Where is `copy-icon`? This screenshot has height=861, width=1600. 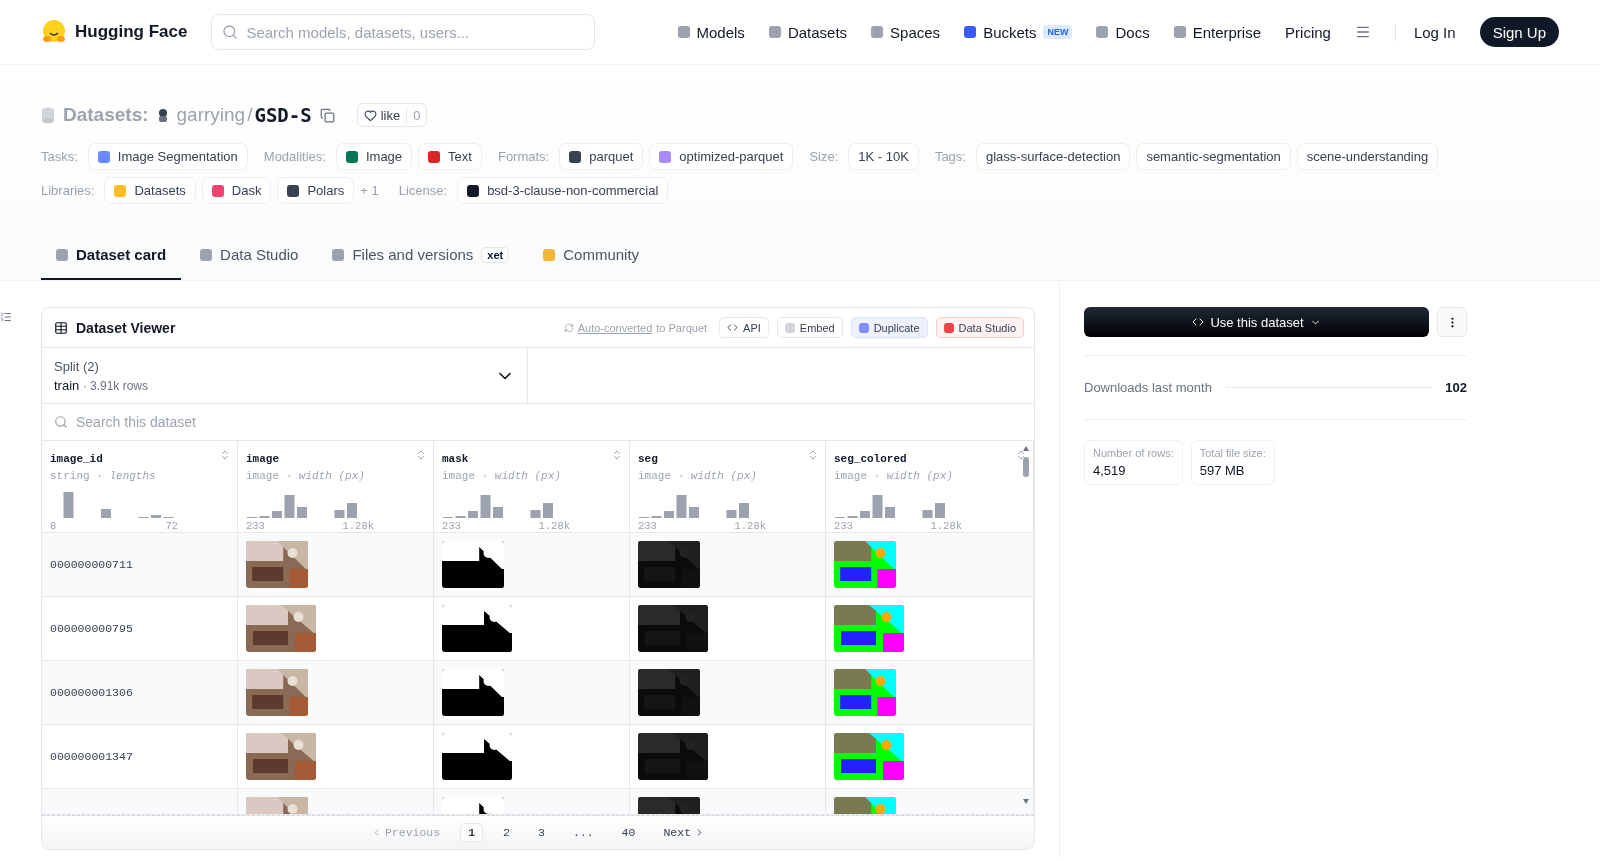 copy-icon is located at coordinates (327, 115).